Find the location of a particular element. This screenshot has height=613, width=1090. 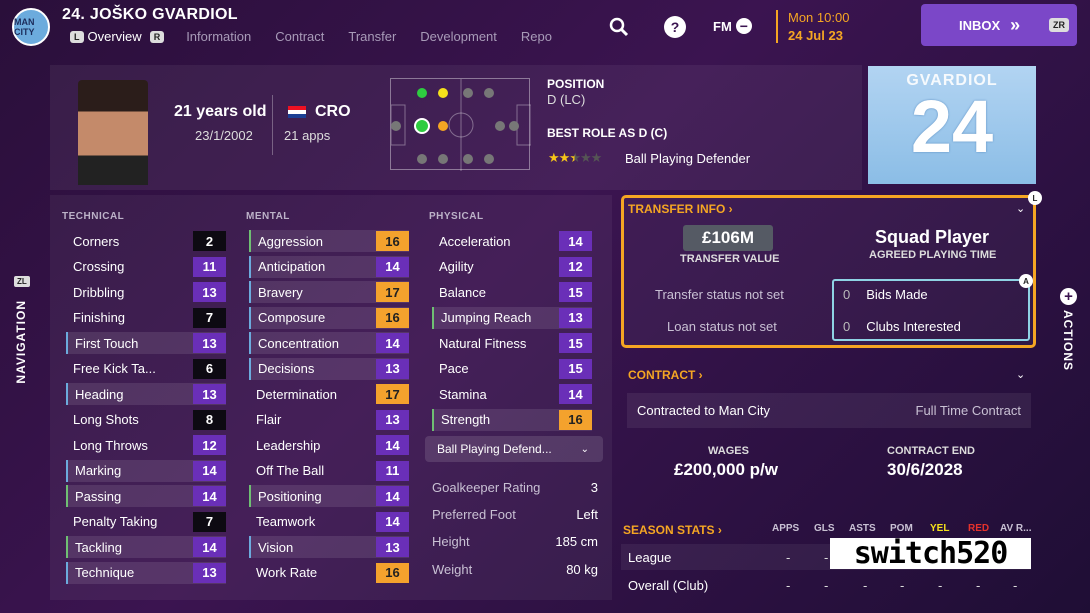

attribute-value: 15 is located at coordinates (575, 368).